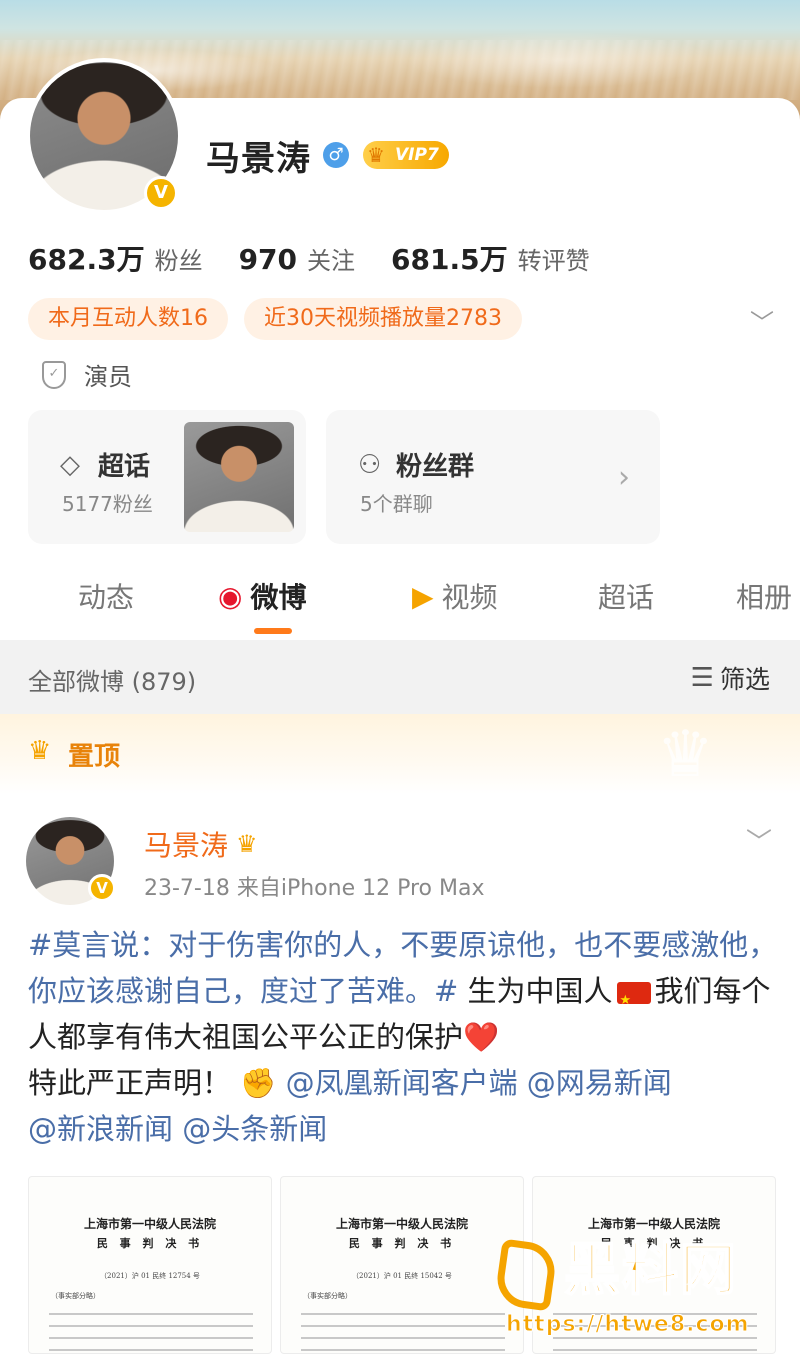 The height and width of the screenshot is (1354, 800). Describe the element at coordinates (124, 467) in the screenshot. I see `supertopic-title: 超话` at that location.